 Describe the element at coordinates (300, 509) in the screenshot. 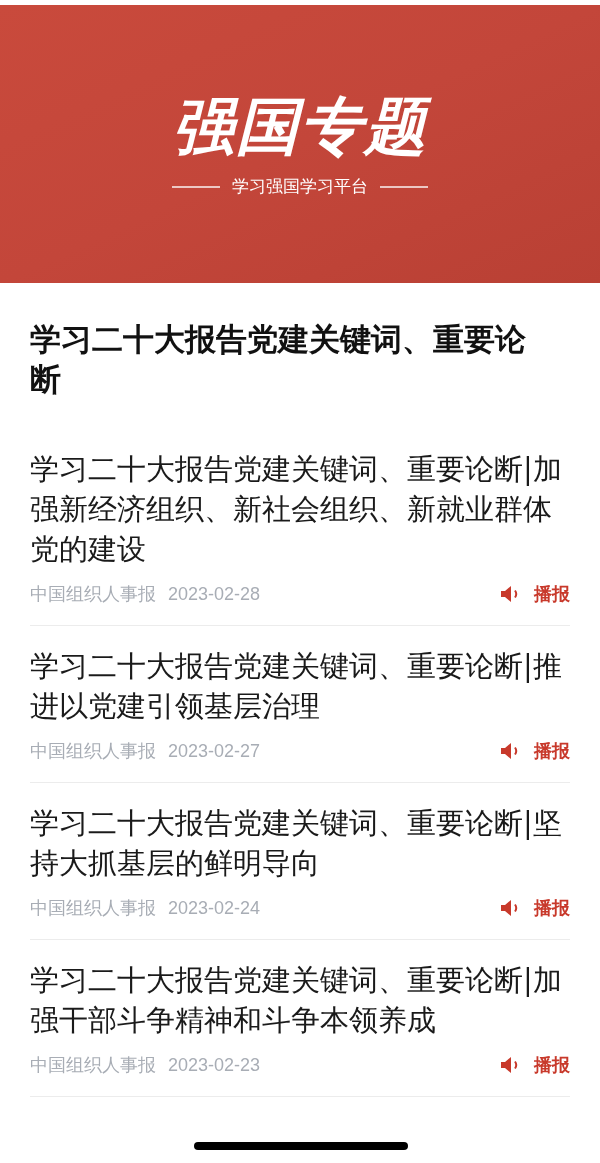

I see `article-title: 学习二十大报告党建关键词、重要论断|加强新经济组织、新社会组织、新就业群体党的建设` at that location.